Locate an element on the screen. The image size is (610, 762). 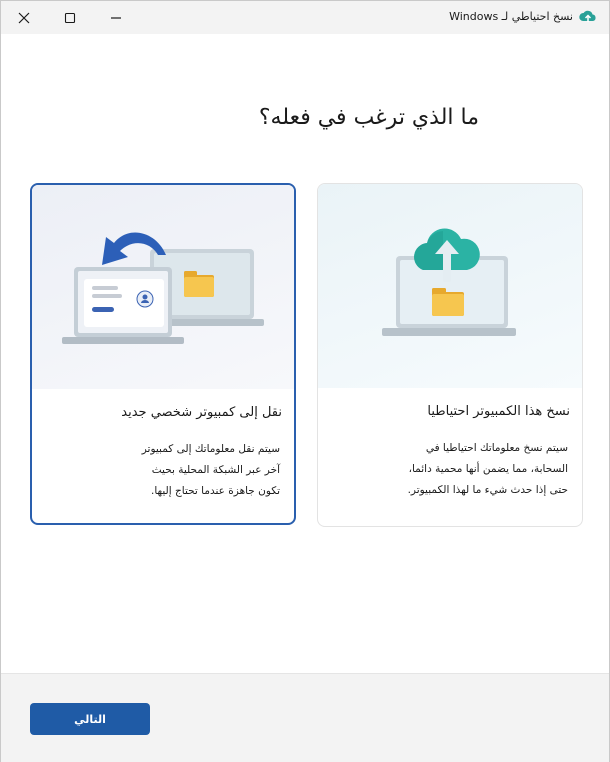
backup-desc-line: حتى إذا حدث شيء ما لهذا الكمبيوتر. is located at coordinates (487, 490).